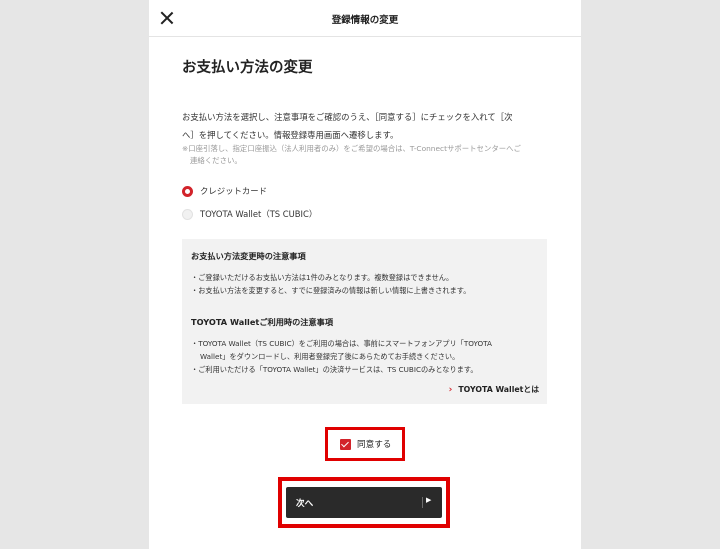  I want to click on wallet-notes-heading: TOYOTA Walletご利用時の注意事項, so click(262, 322).